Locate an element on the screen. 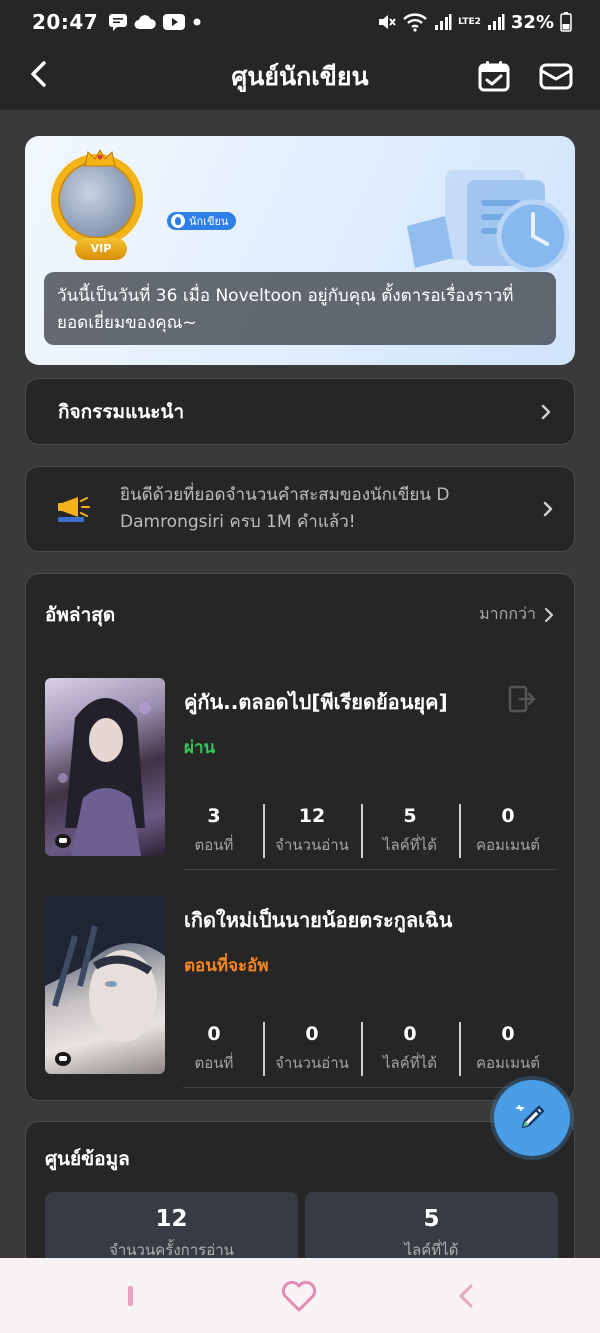 The height and width of the screenshot is (1333, 600). recommended-activity-row: กิจกรรมแนะนำ is located at coordinates (300, 411).